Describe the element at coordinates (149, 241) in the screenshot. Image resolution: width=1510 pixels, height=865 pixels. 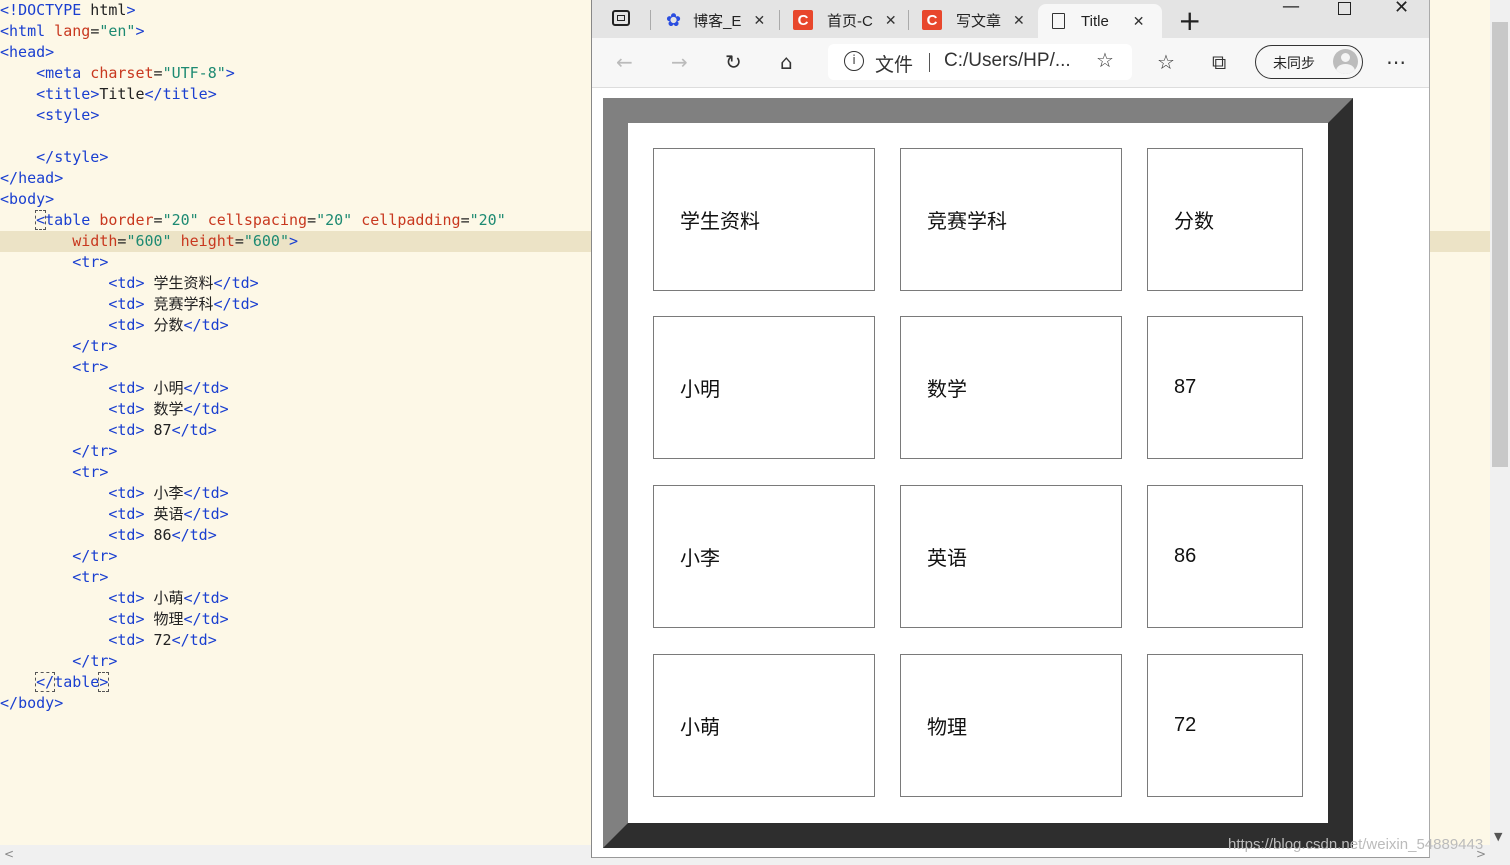
I see `code-token: "600"` at that location.